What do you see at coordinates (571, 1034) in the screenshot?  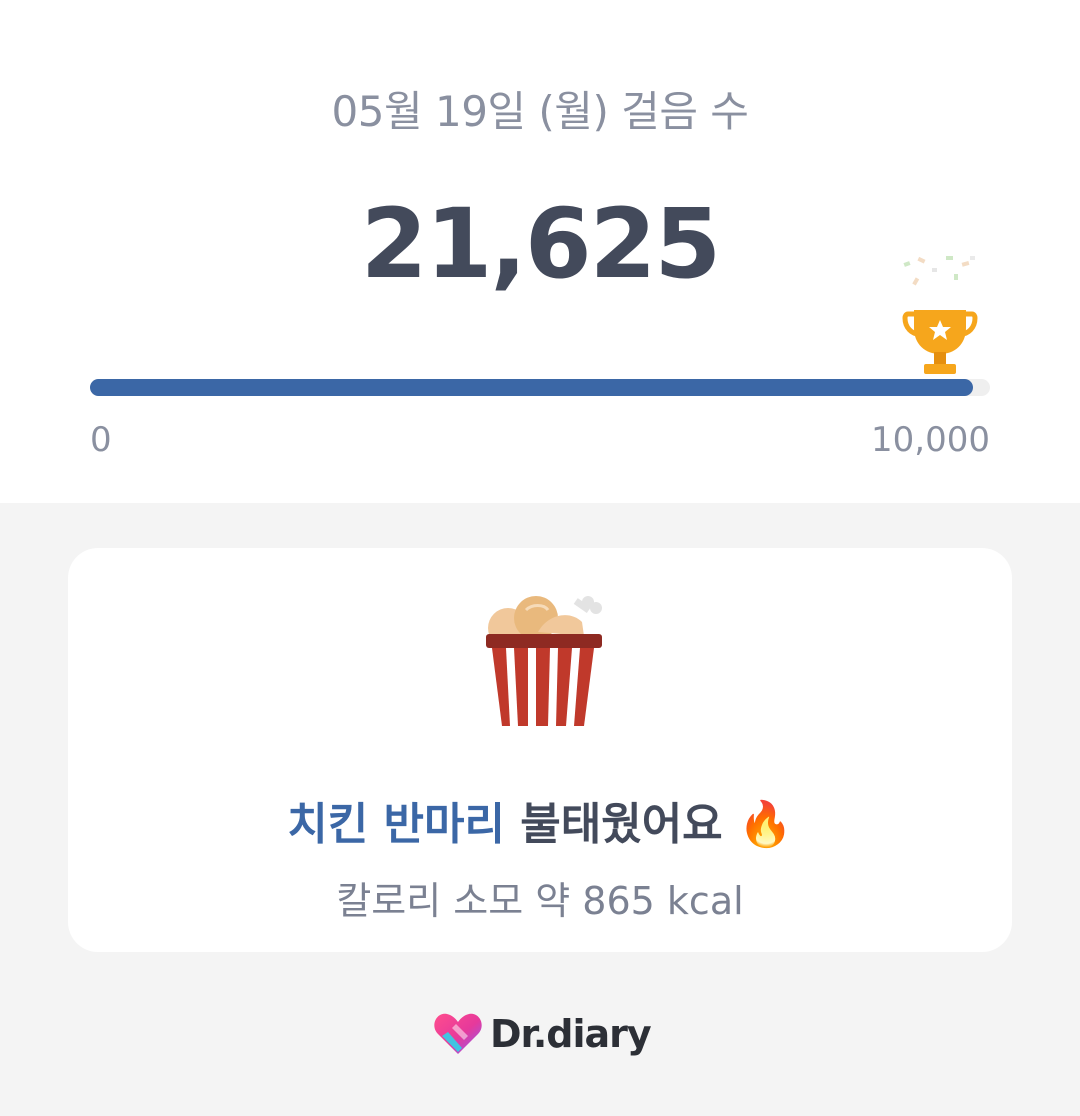 I see `brand-name: Dr.diary` at bounding box center [571, 1034].